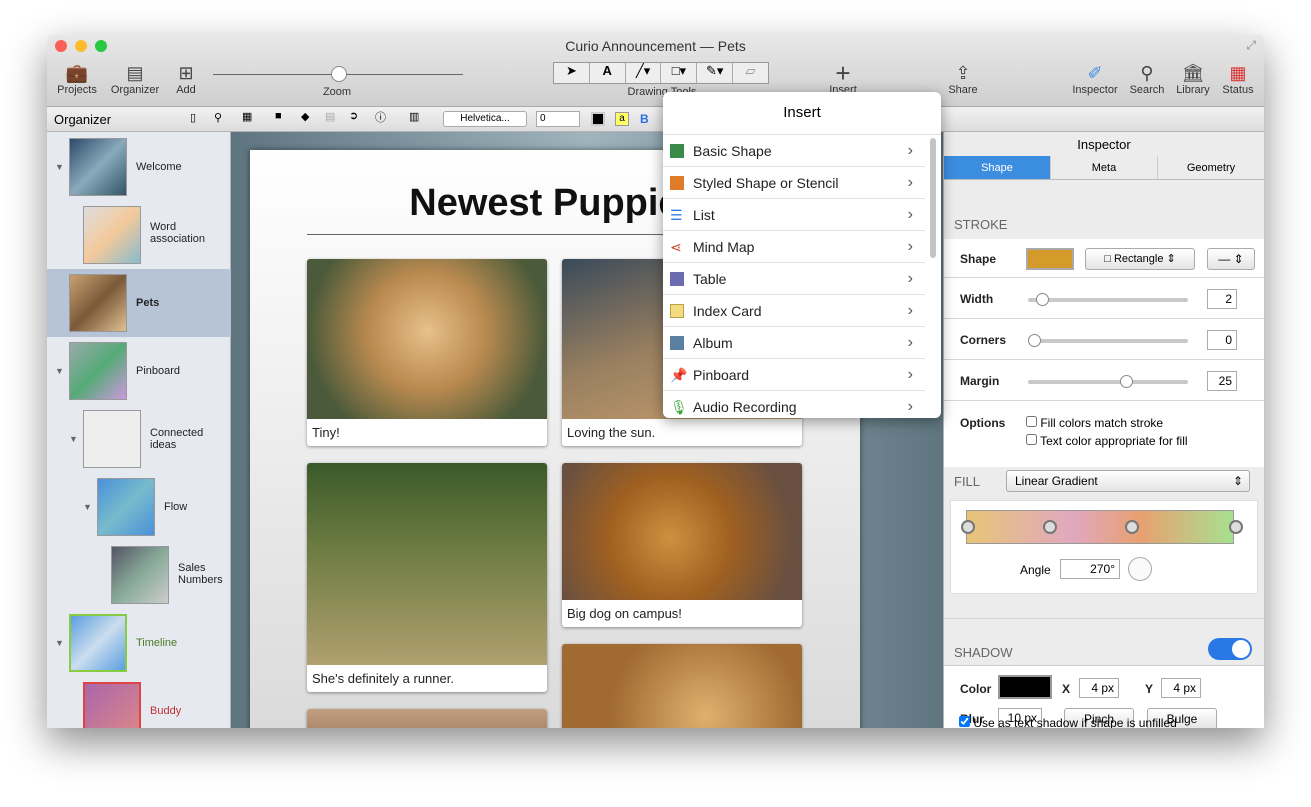 The image size is (1311, 807). Describe the element at coordinates (794, 311) in the screenshot. I see `insert-item-index-card: Index Card ›` at that location.